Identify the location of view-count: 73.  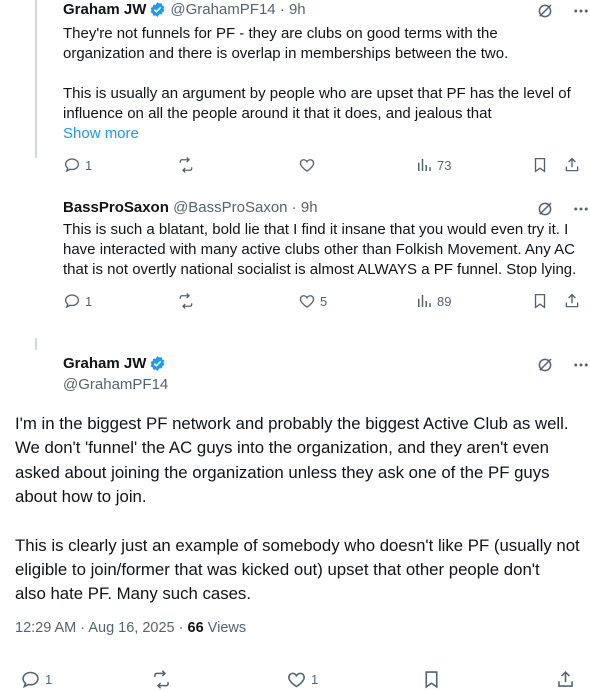
(444, 165).